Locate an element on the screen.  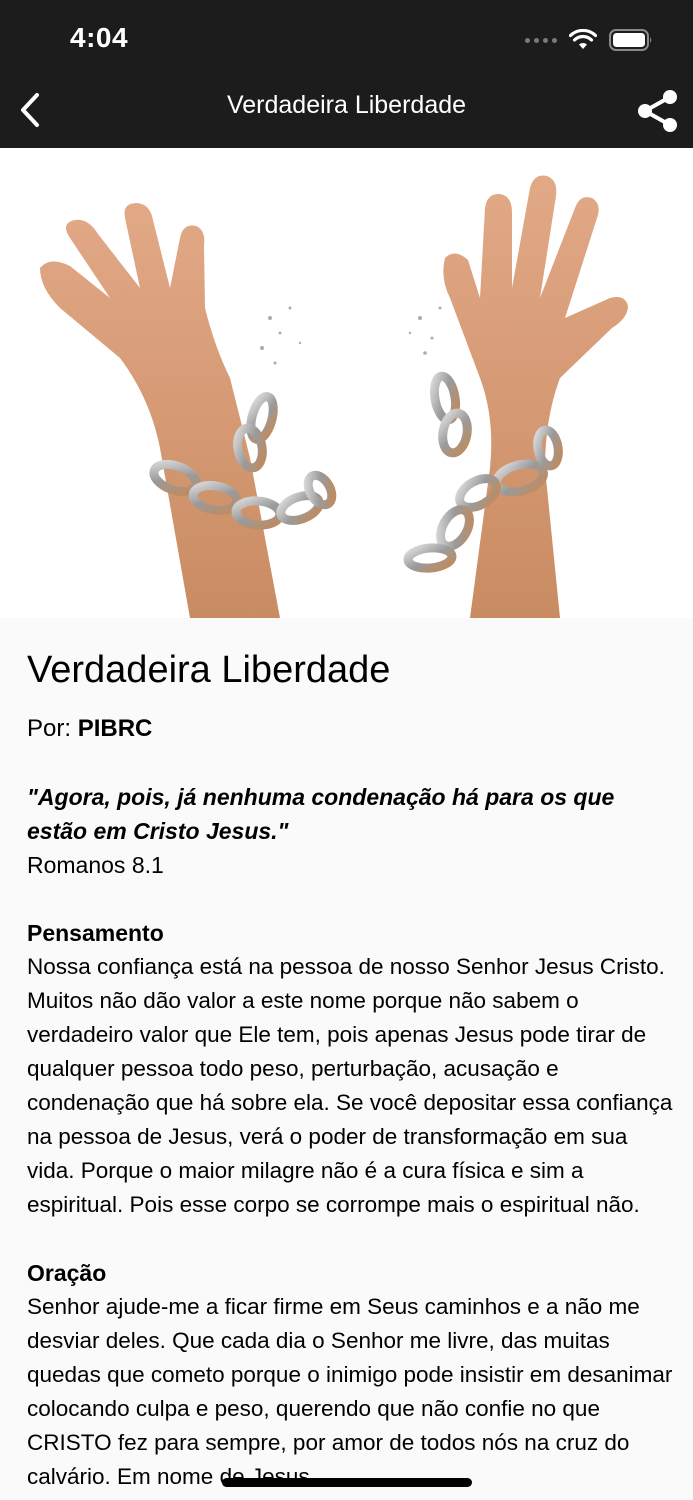
author-prefix: Por: is located at coordinates (52, 728).